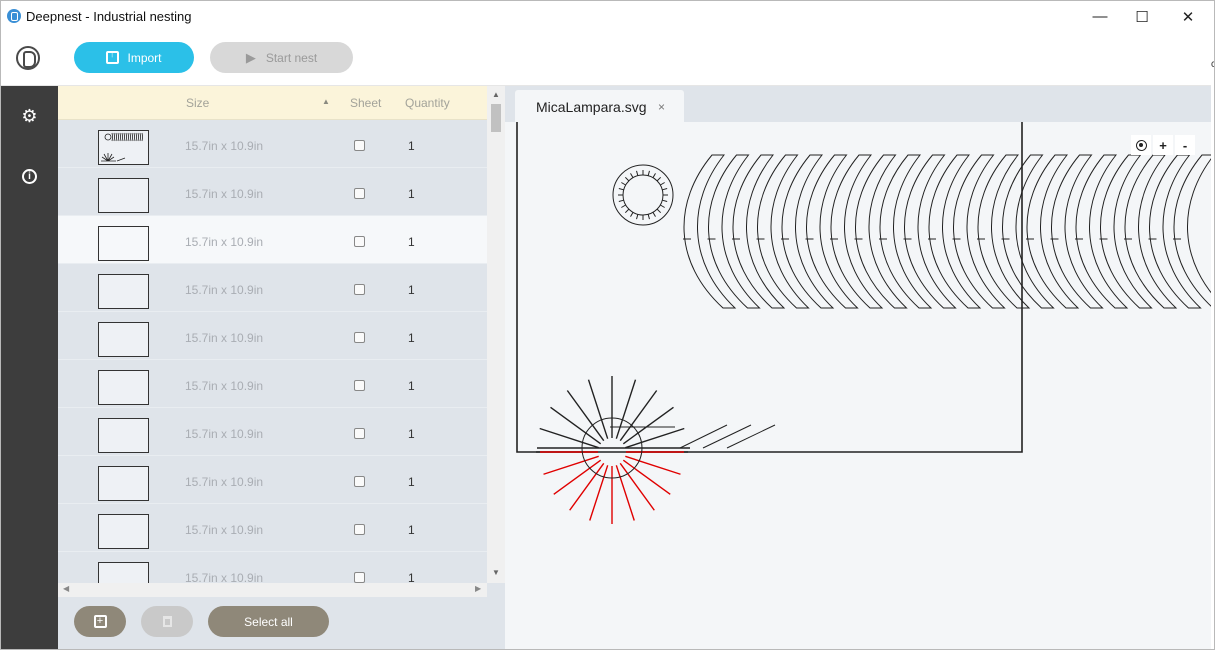  Describe the element at coordinates (66, 588) in the screenshot. I see `scroll-left-arrow-icon: ◀` at that location.